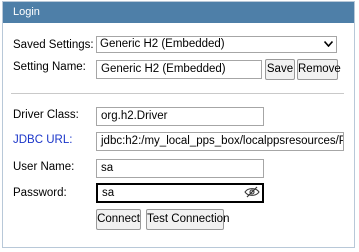 Image resolution: width=359 pixels, height=252 pixels. What do you see at coordinates (44, 167) in the screenshot?
I see `user-name-label: User Name:` at bounding box center [44, 167].